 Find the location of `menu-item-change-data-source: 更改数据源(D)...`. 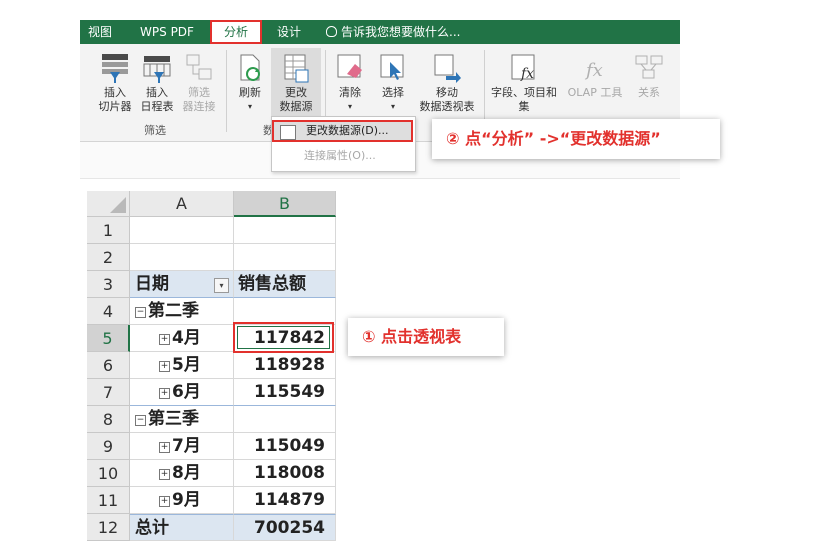

menu-item-change-data-source: 更改数据源(D)... is located at coordinates (342, 131).